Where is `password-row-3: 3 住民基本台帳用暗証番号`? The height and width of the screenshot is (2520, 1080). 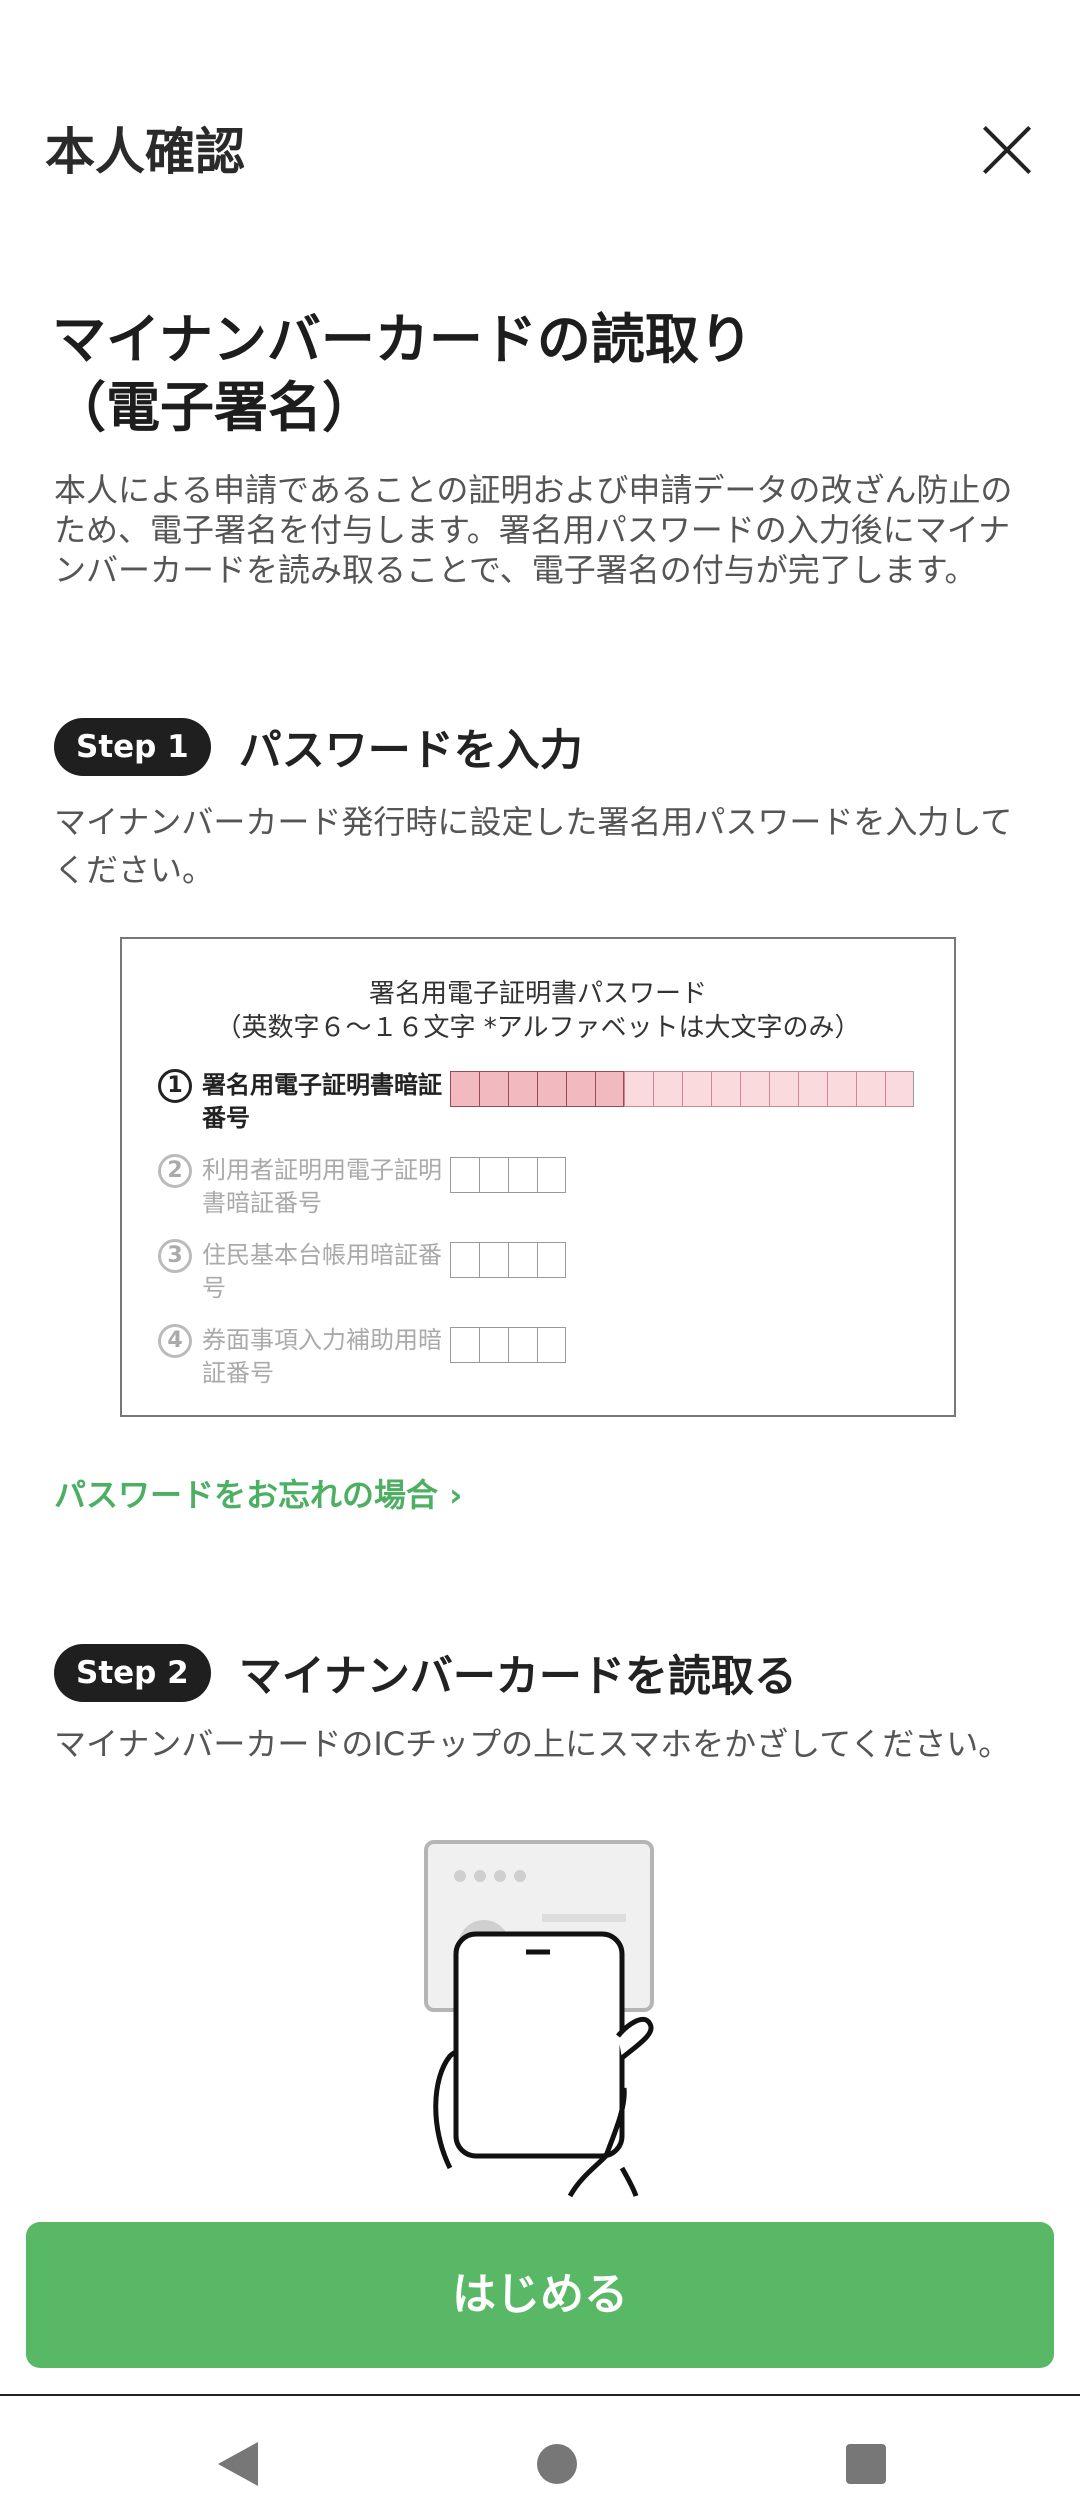 password-row-3: 3 住民基本台帳用暗証番号 is located at coordinates (300, 1272).